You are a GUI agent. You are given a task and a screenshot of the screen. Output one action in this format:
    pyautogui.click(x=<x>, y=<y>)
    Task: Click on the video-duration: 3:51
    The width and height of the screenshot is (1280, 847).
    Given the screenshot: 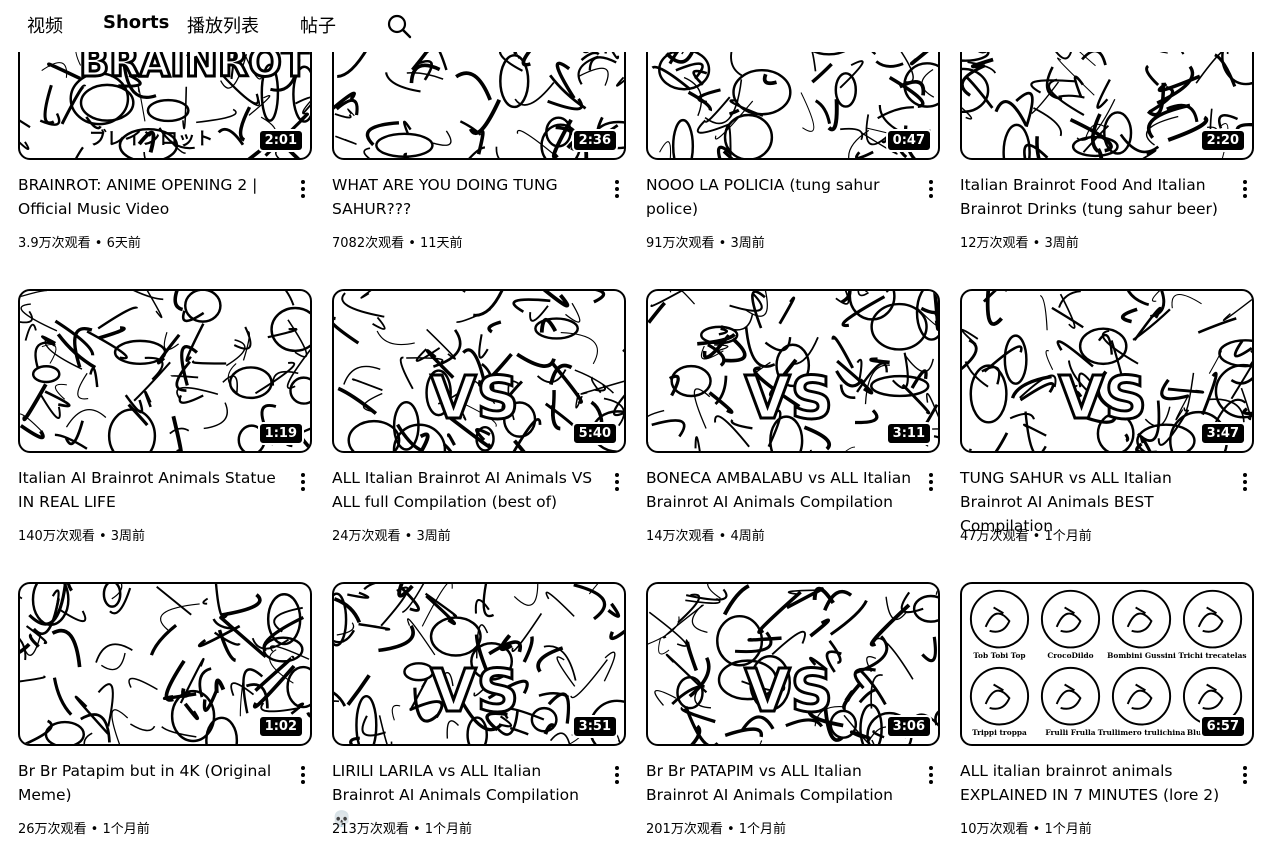 What is the action you would take?
    pyautogui.click(x=594, y=726)
    